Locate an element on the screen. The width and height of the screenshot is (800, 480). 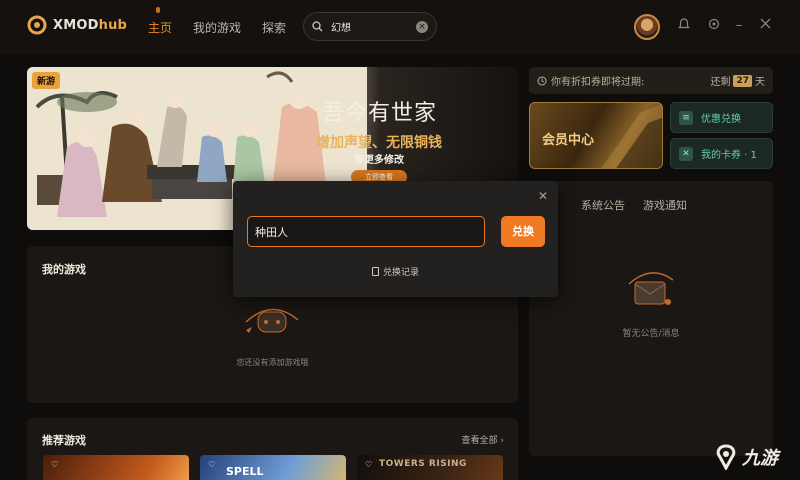
see-all-label: 查看全部 is located at coordinates (479, 441).